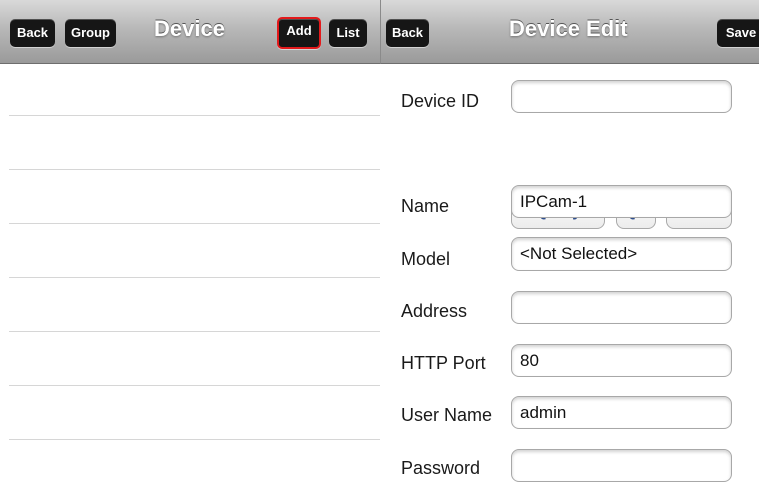 This screenshot has width=759, height=489. I want to click on group-button: Group, so click(90, 33).